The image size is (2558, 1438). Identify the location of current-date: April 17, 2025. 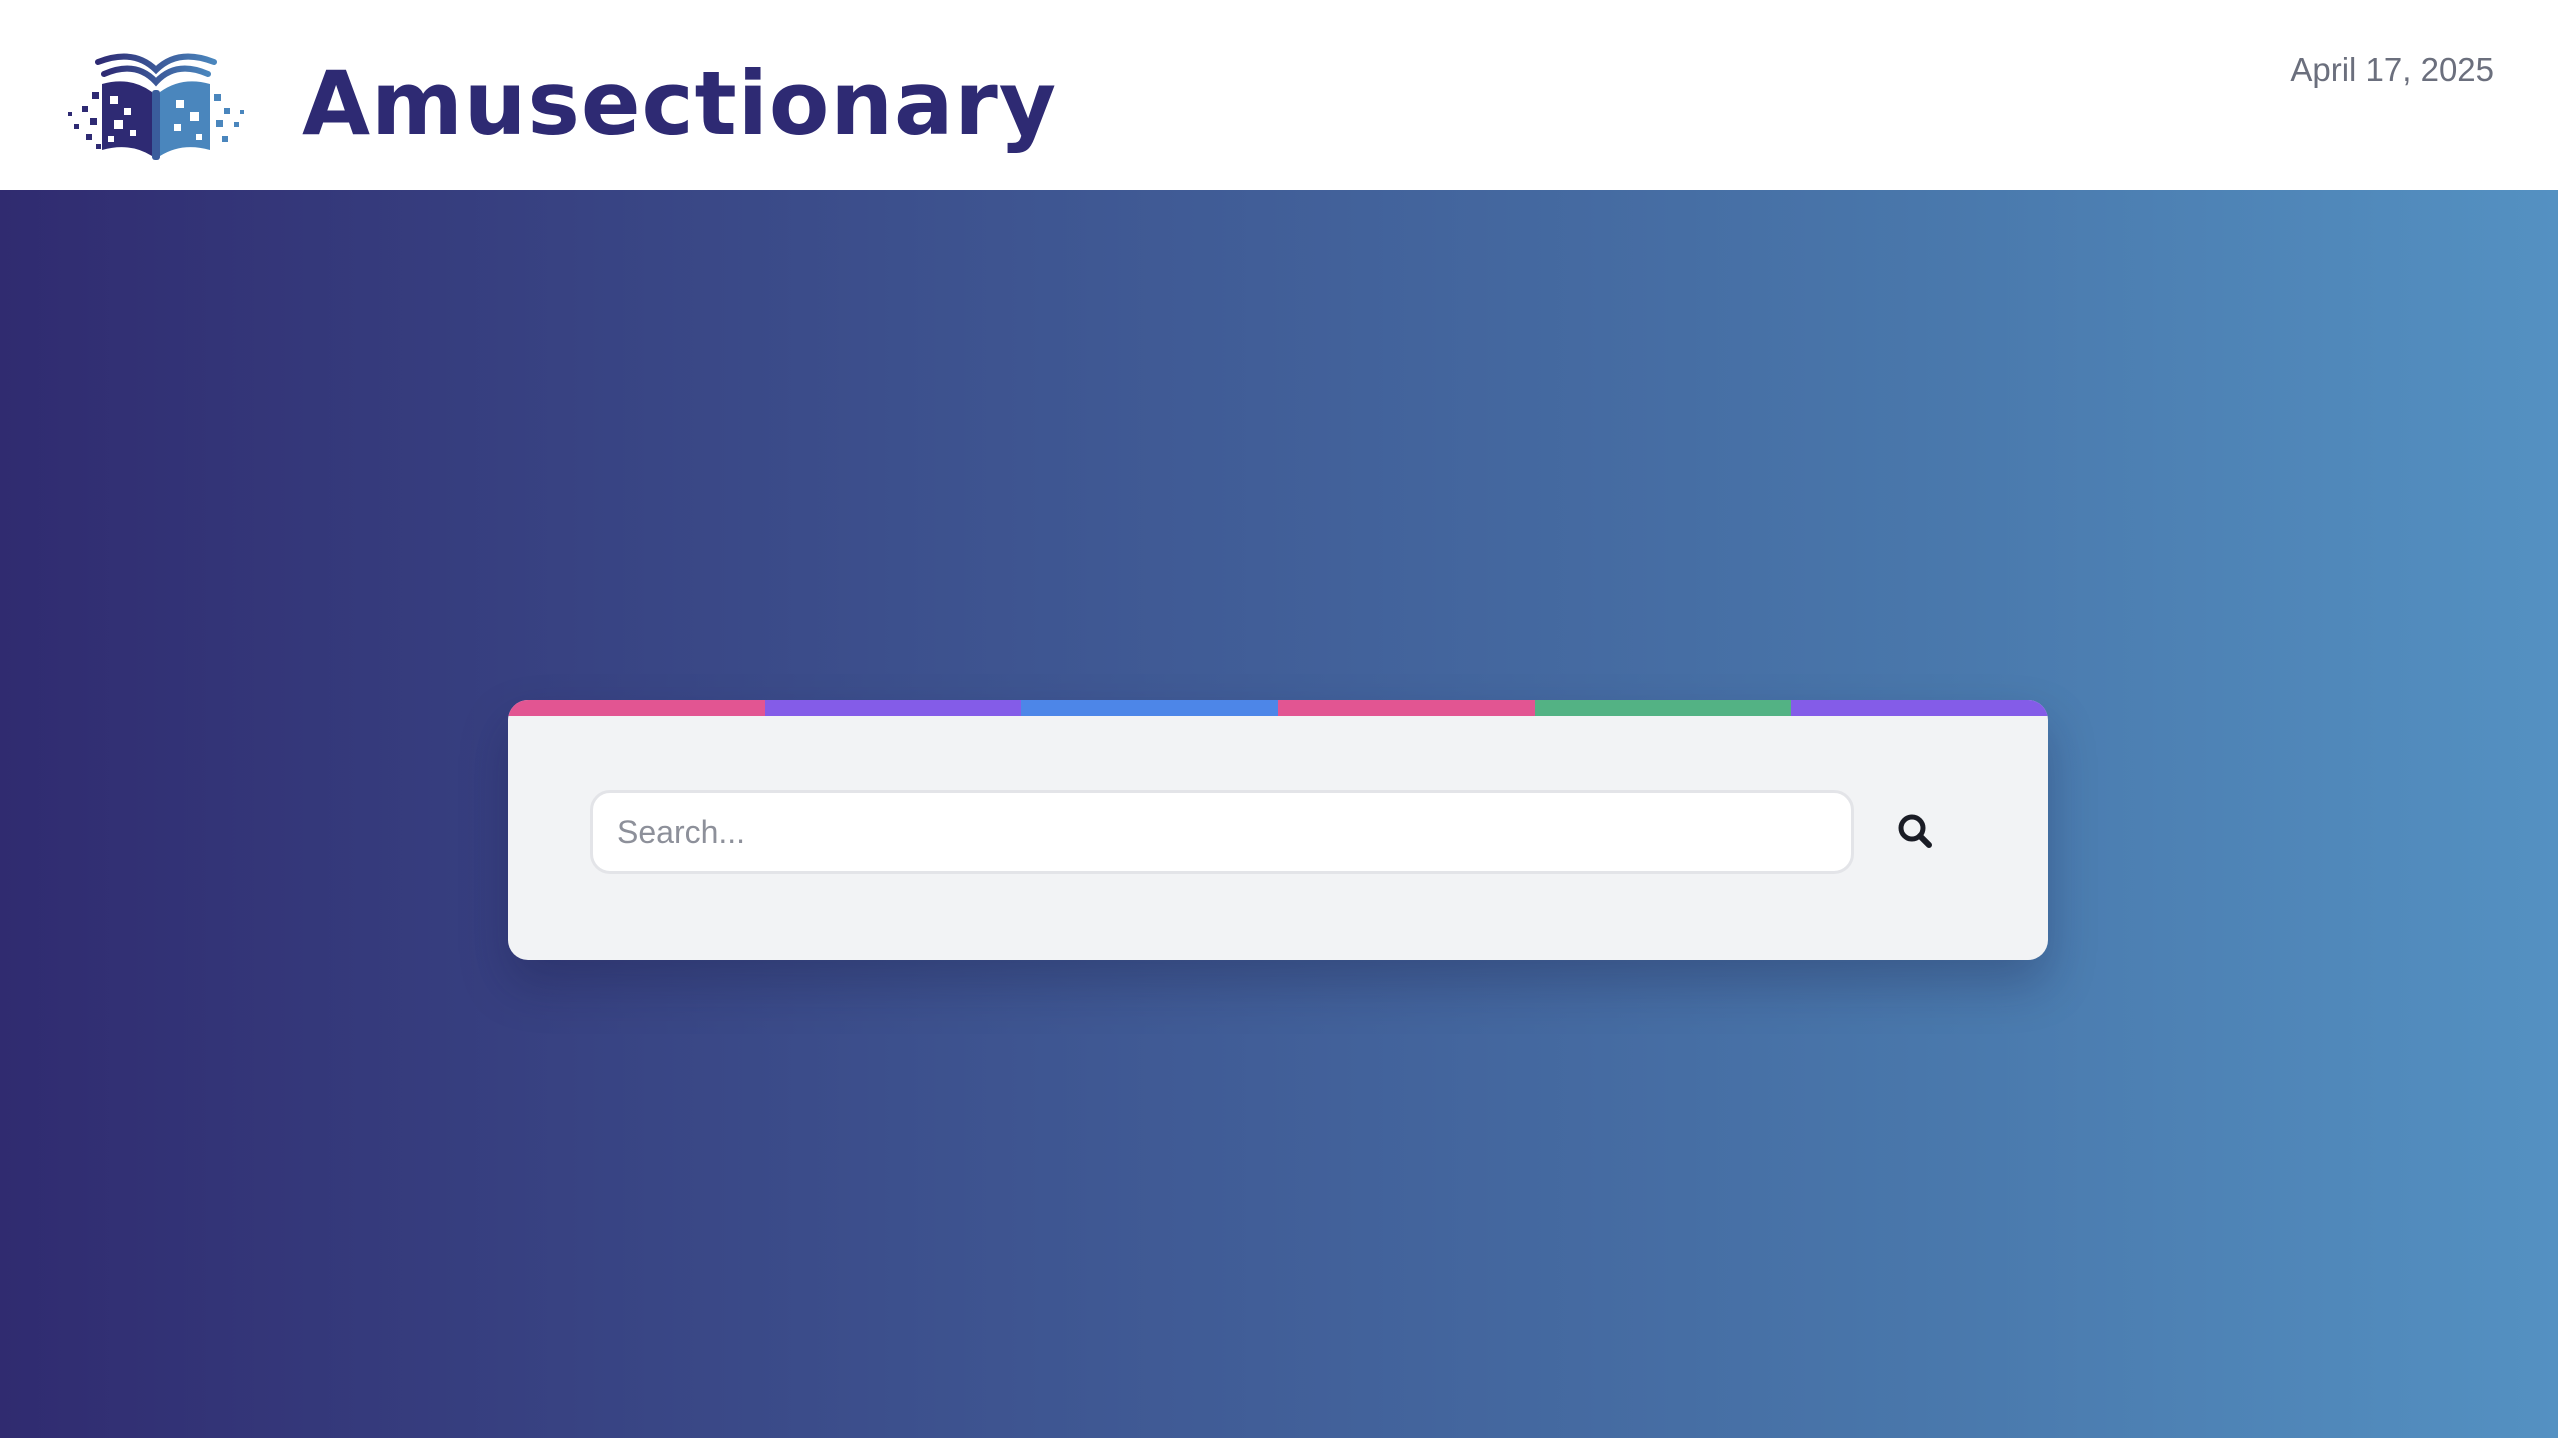
(2392, 69).